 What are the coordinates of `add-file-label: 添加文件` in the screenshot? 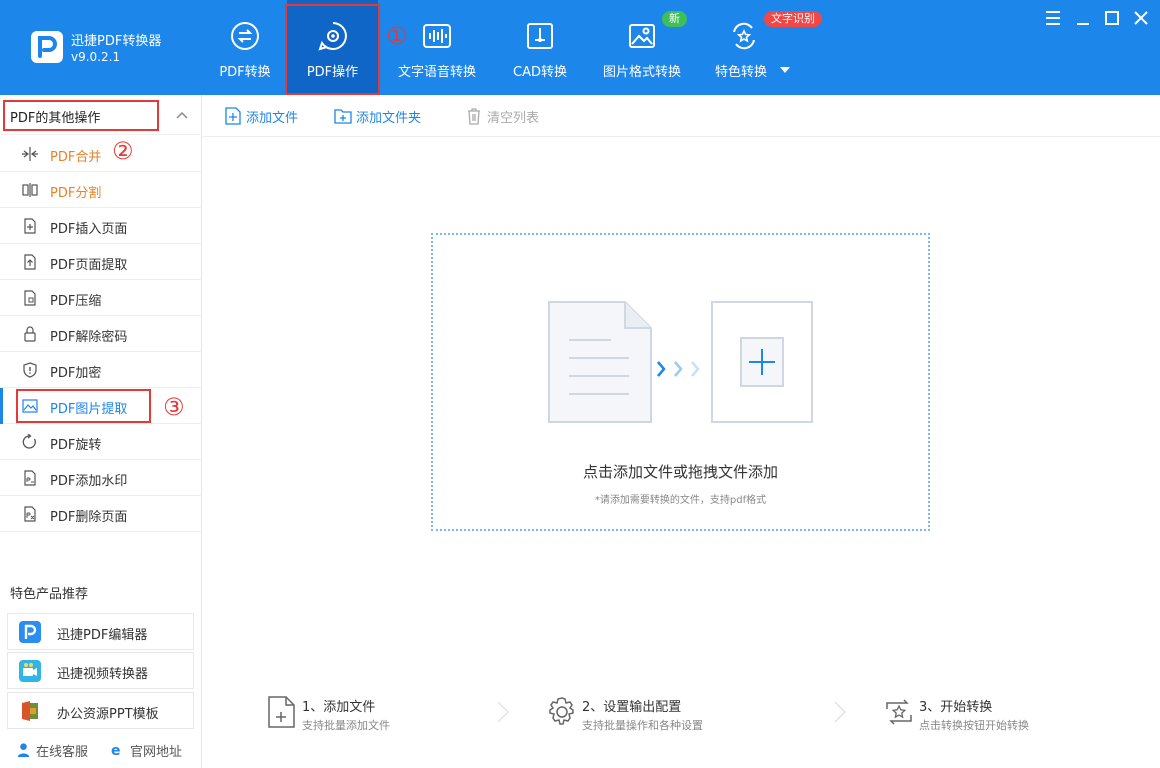 It's located at (272, 118).